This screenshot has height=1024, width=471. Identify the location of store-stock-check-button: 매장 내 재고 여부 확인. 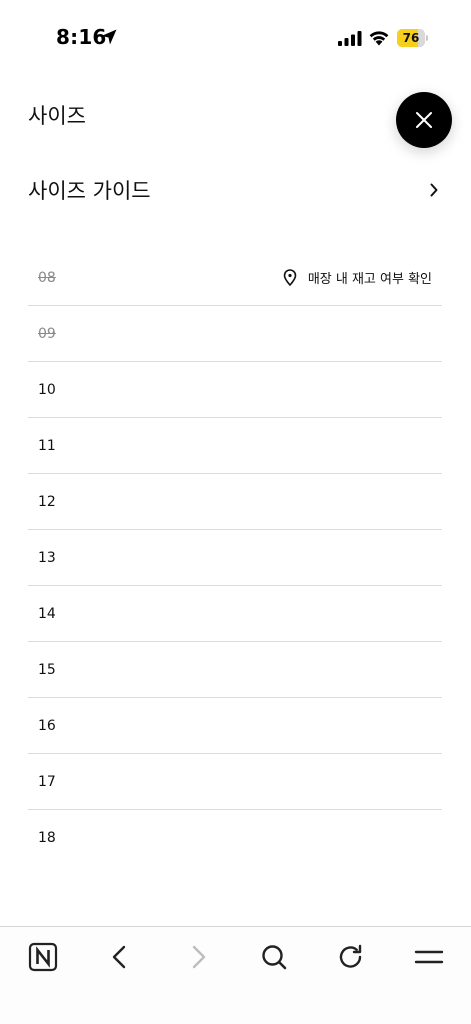
(357, 278).